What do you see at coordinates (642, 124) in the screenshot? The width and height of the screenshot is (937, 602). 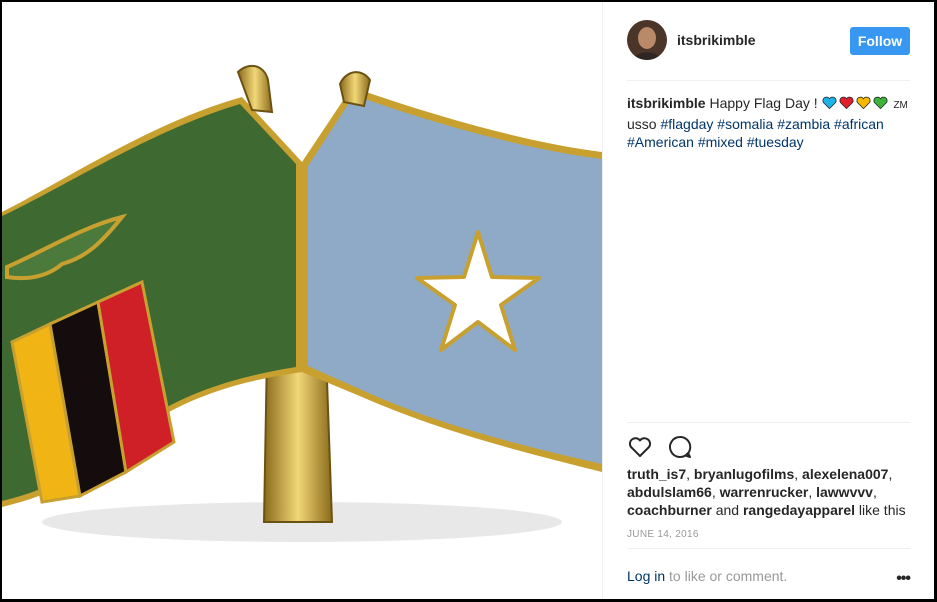 I see `caption-word: usso` at bounding box center [642, 124].